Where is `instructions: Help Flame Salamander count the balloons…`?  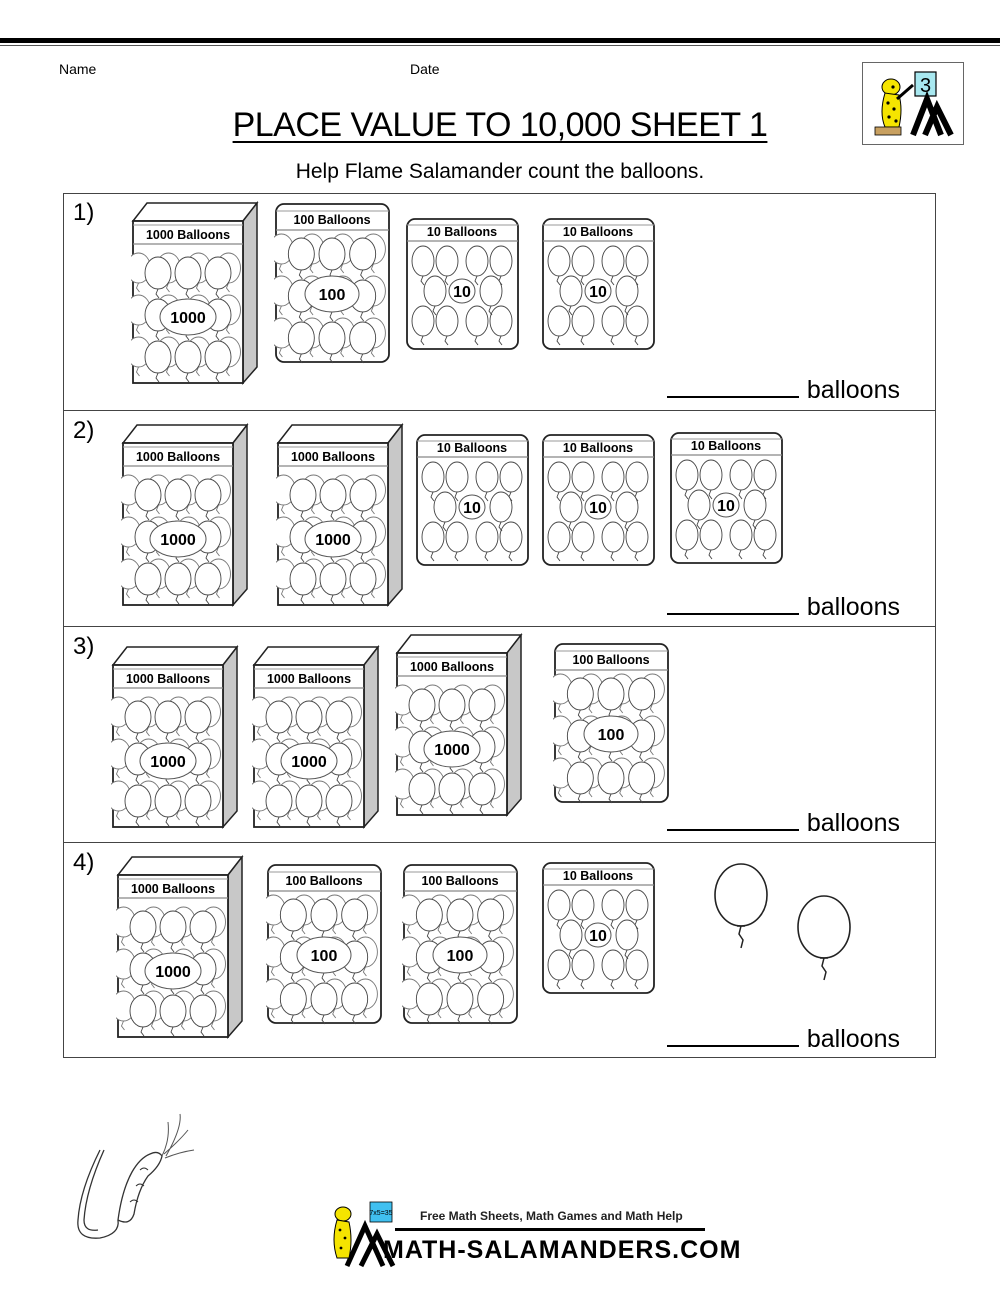 instructions: Help Flame Salamander count the balloons… is located at coordinates (500, 171).